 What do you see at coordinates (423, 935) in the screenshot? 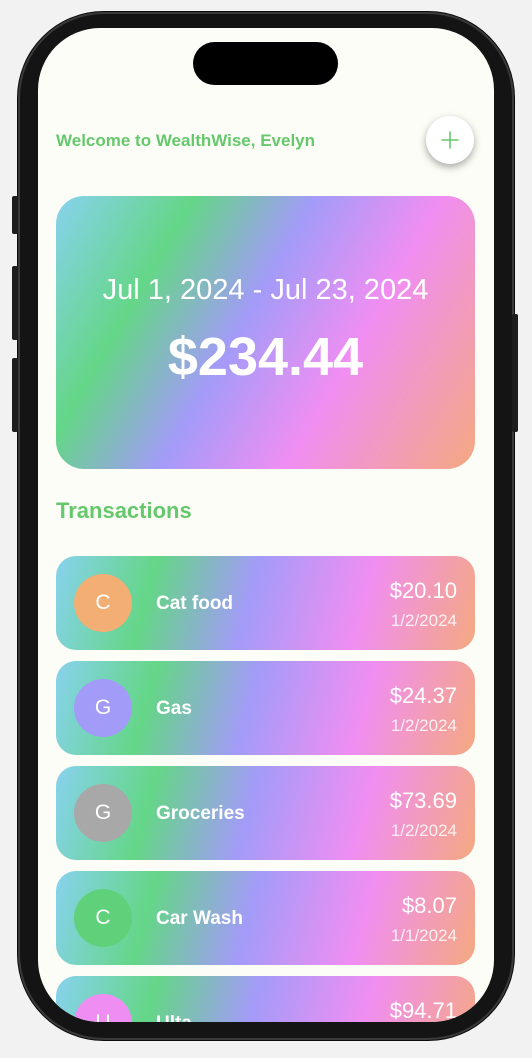
I see `transaction-date: 1/1/2024` at bounding box center [423, 935].